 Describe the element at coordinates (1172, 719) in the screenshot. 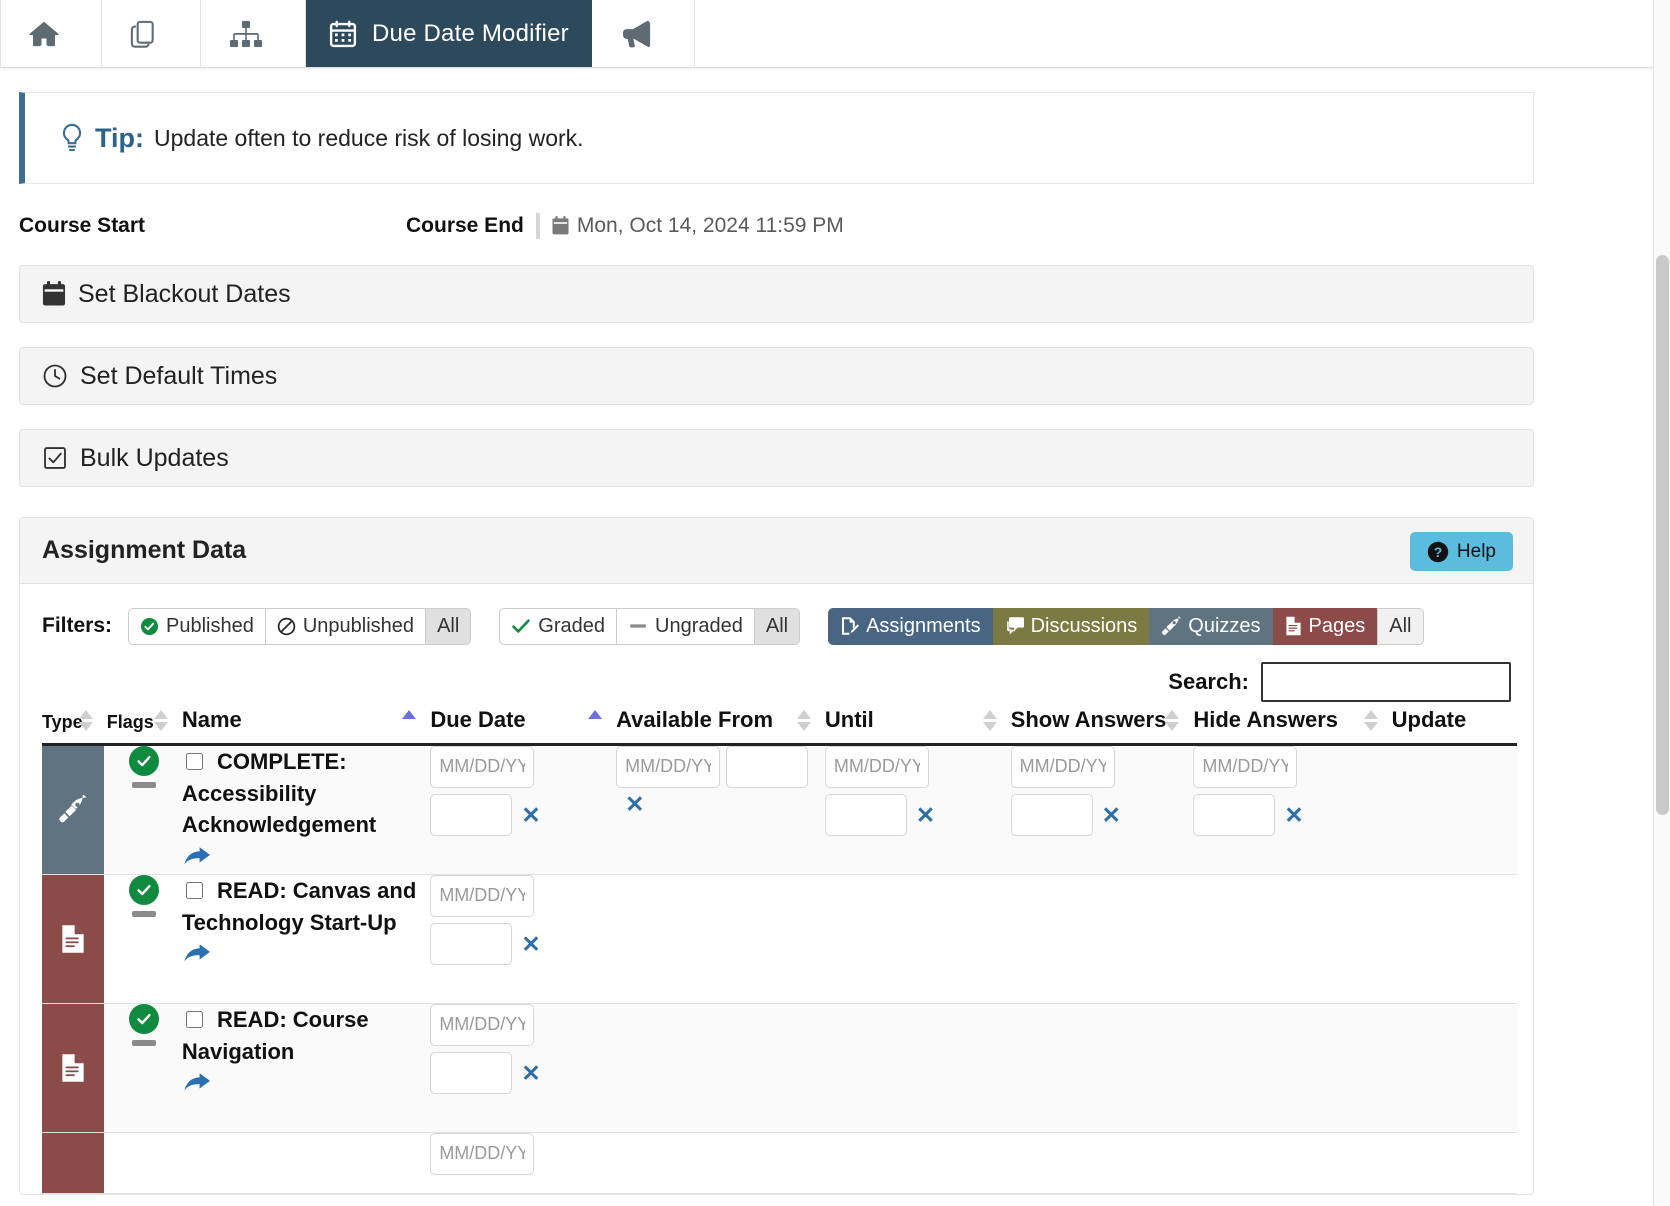

I see `sort-indicator-show-answers` at that location.